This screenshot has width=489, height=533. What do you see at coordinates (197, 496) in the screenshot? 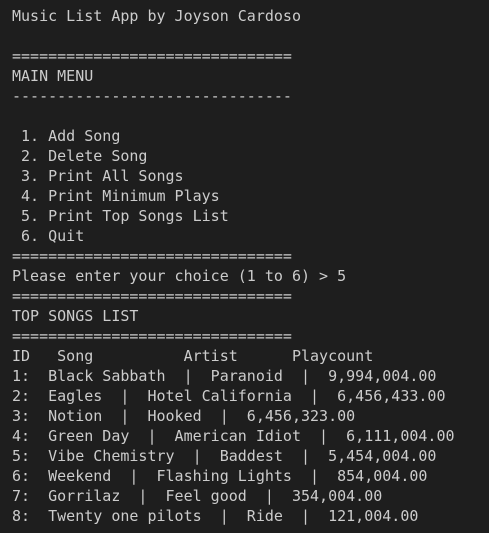
I see `song-row: 7: Gorrilaz | Feel good | 354,004.00` at bounding box center [197, 496].